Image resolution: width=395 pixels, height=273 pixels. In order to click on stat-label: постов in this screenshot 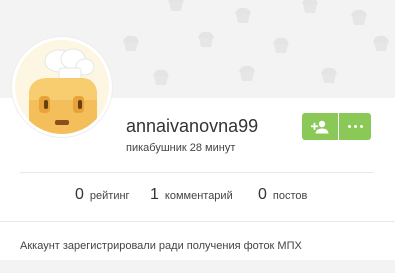, I will do `click(290, 196)`.